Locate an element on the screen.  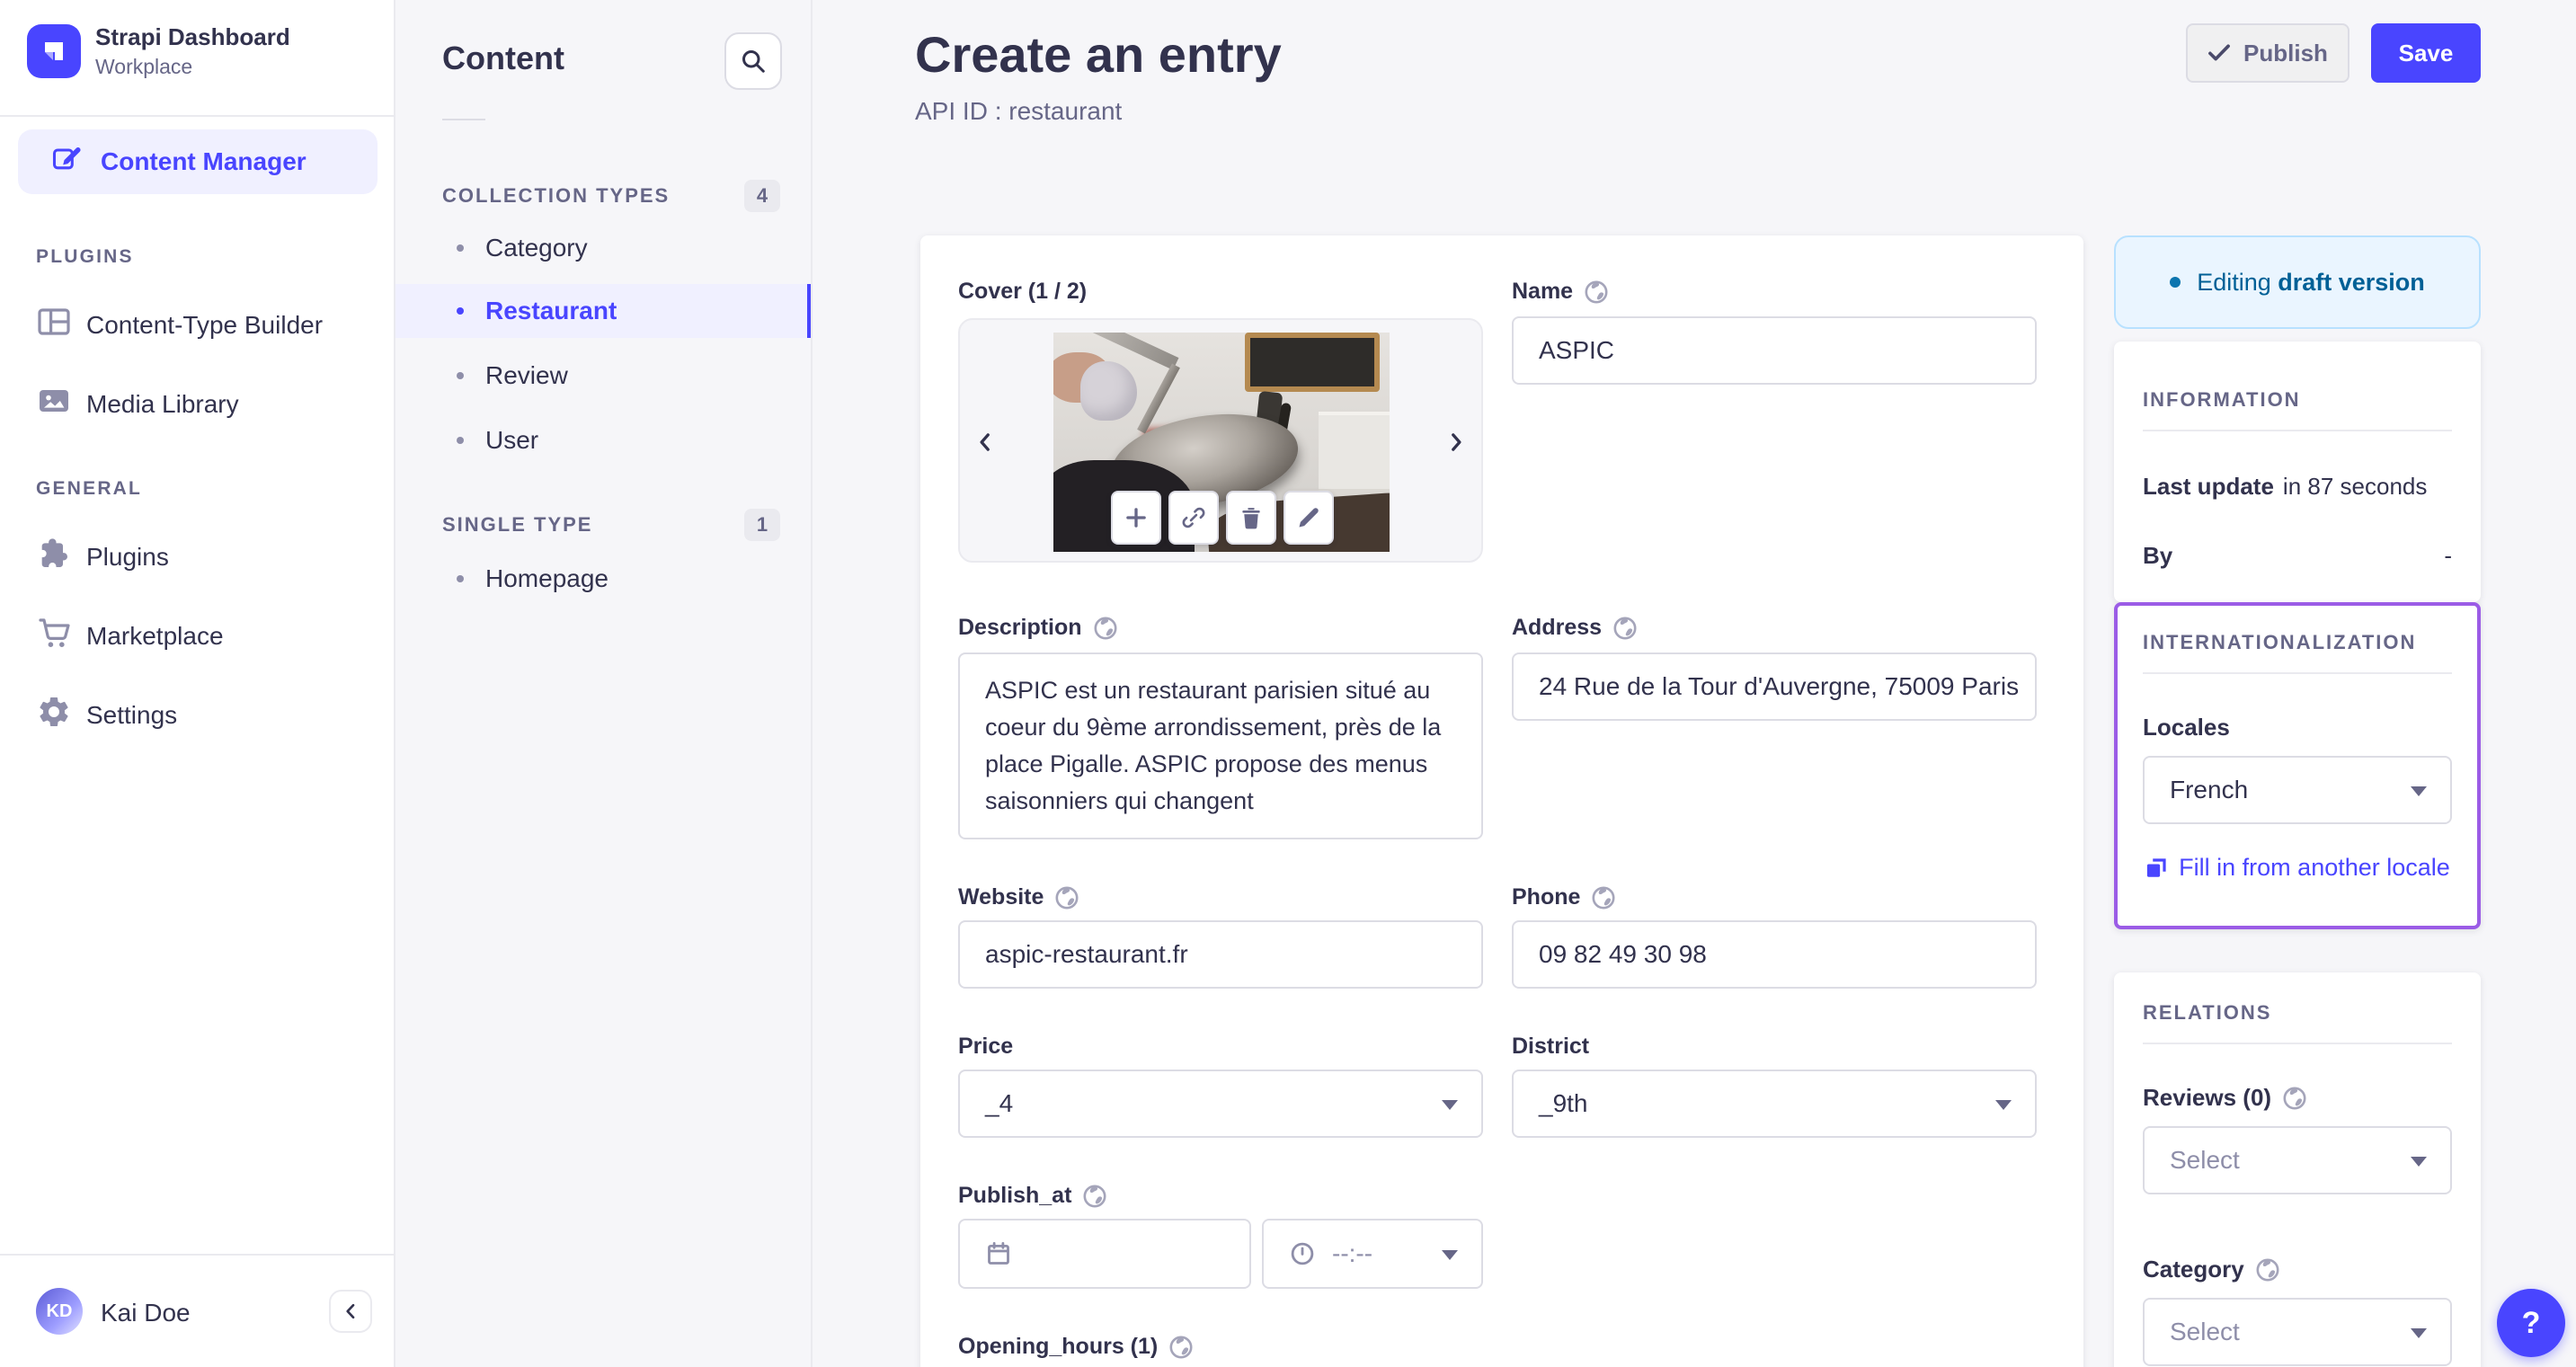
status-dot-icon is located at coordinates (2175, 282).